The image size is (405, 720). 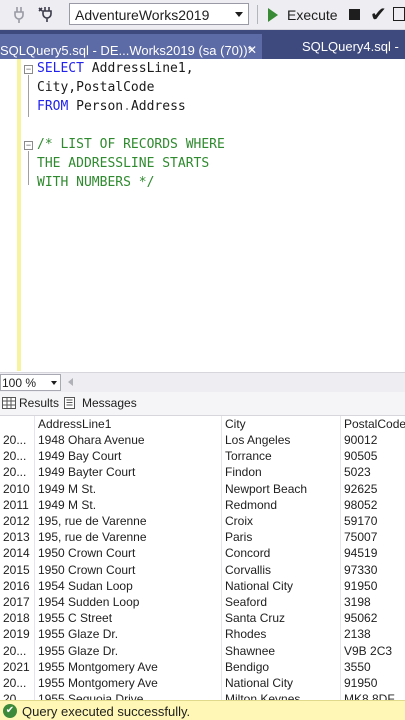 I want to click on close-icon: ✕, so click(x=252, y=50).